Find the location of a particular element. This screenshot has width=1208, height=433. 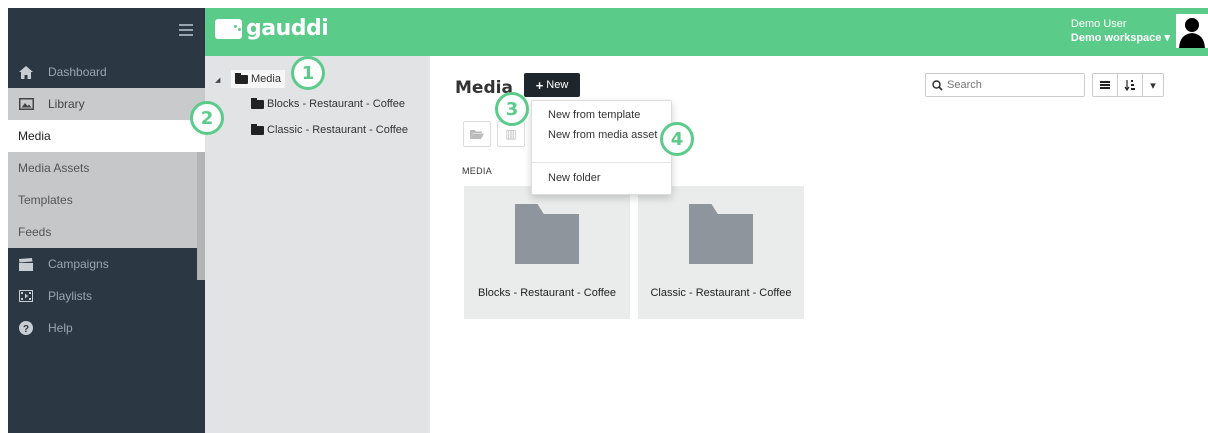

logo-mark-icon is located at coordinates (228, 28).